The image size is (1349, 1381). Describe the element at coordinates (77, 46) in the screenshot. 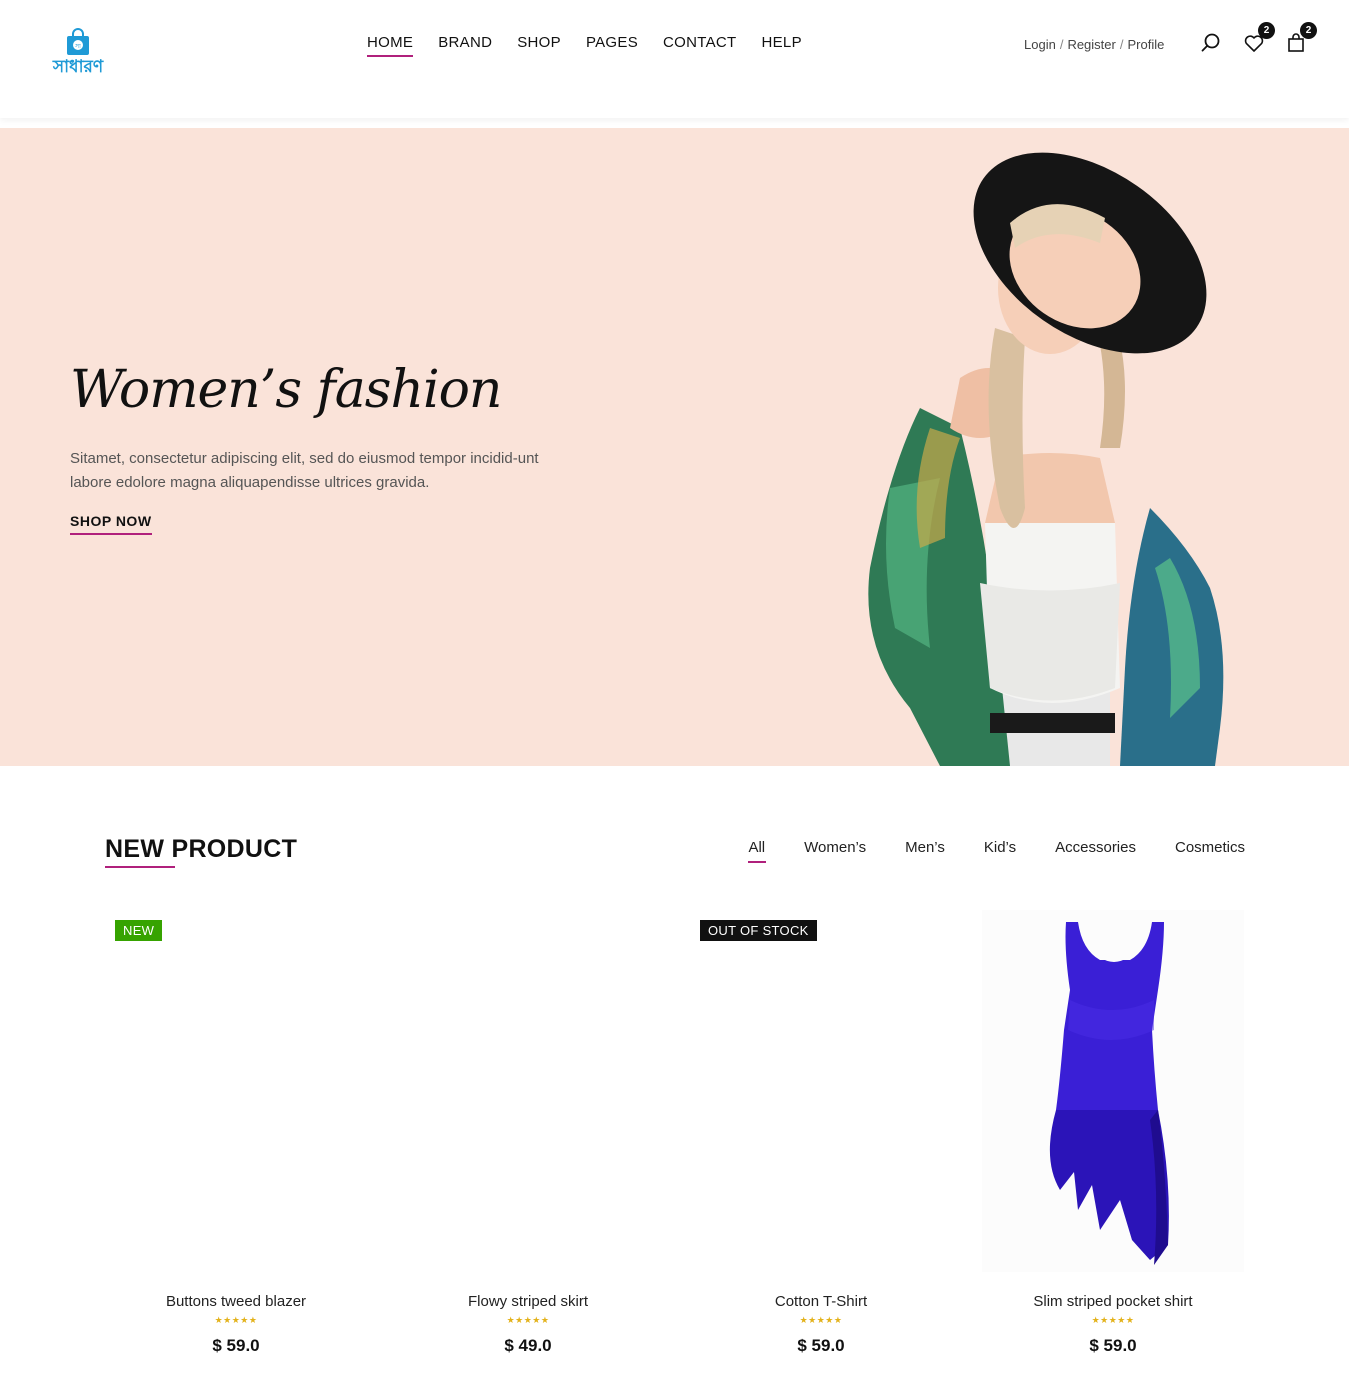

I see `svg-text: সা` at that location.